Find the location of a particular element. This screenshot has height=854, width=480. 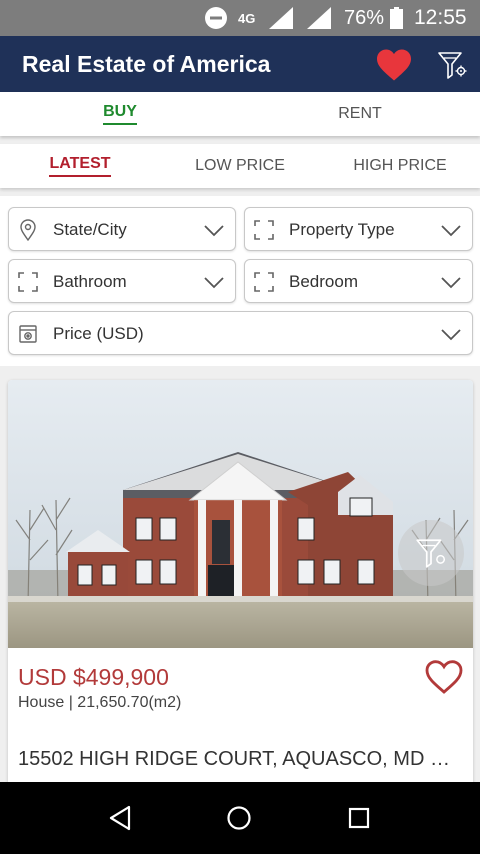

sort-tabs: LATEST LOW PRICE HIGH PRICE is located at coordinates (240, 166).